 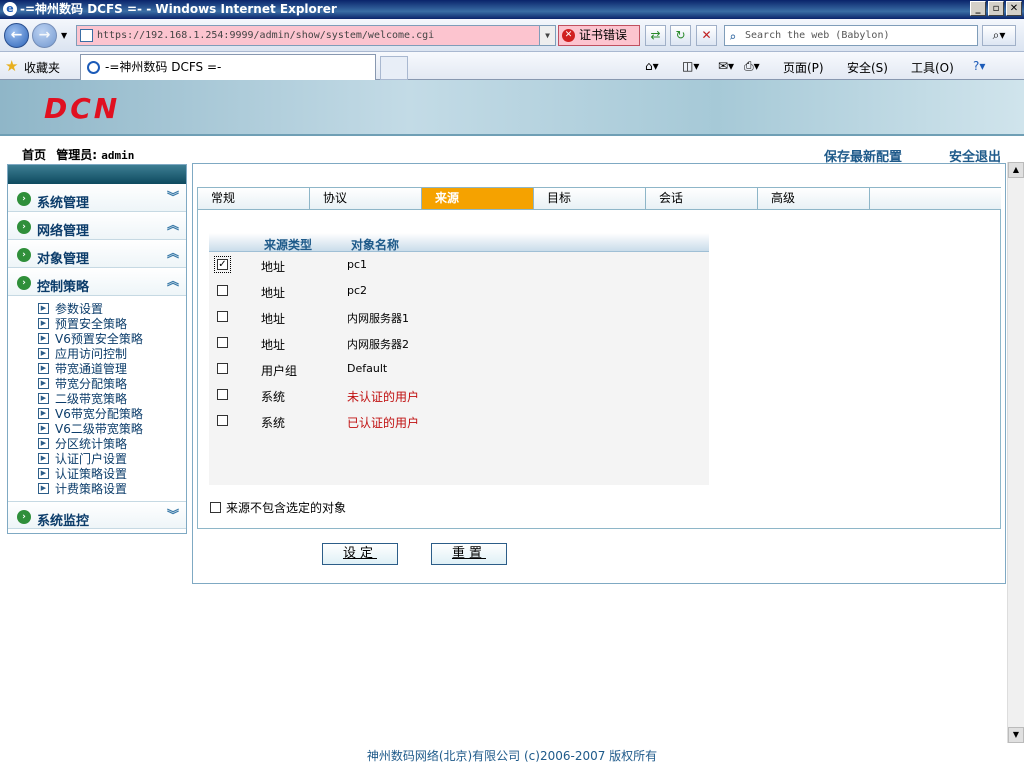 What do you see at coordinates (112, 429) in the screenshot?
I see `sidebar-item: ▶ V6二级带宽策略` at bounding box center [112, 429].